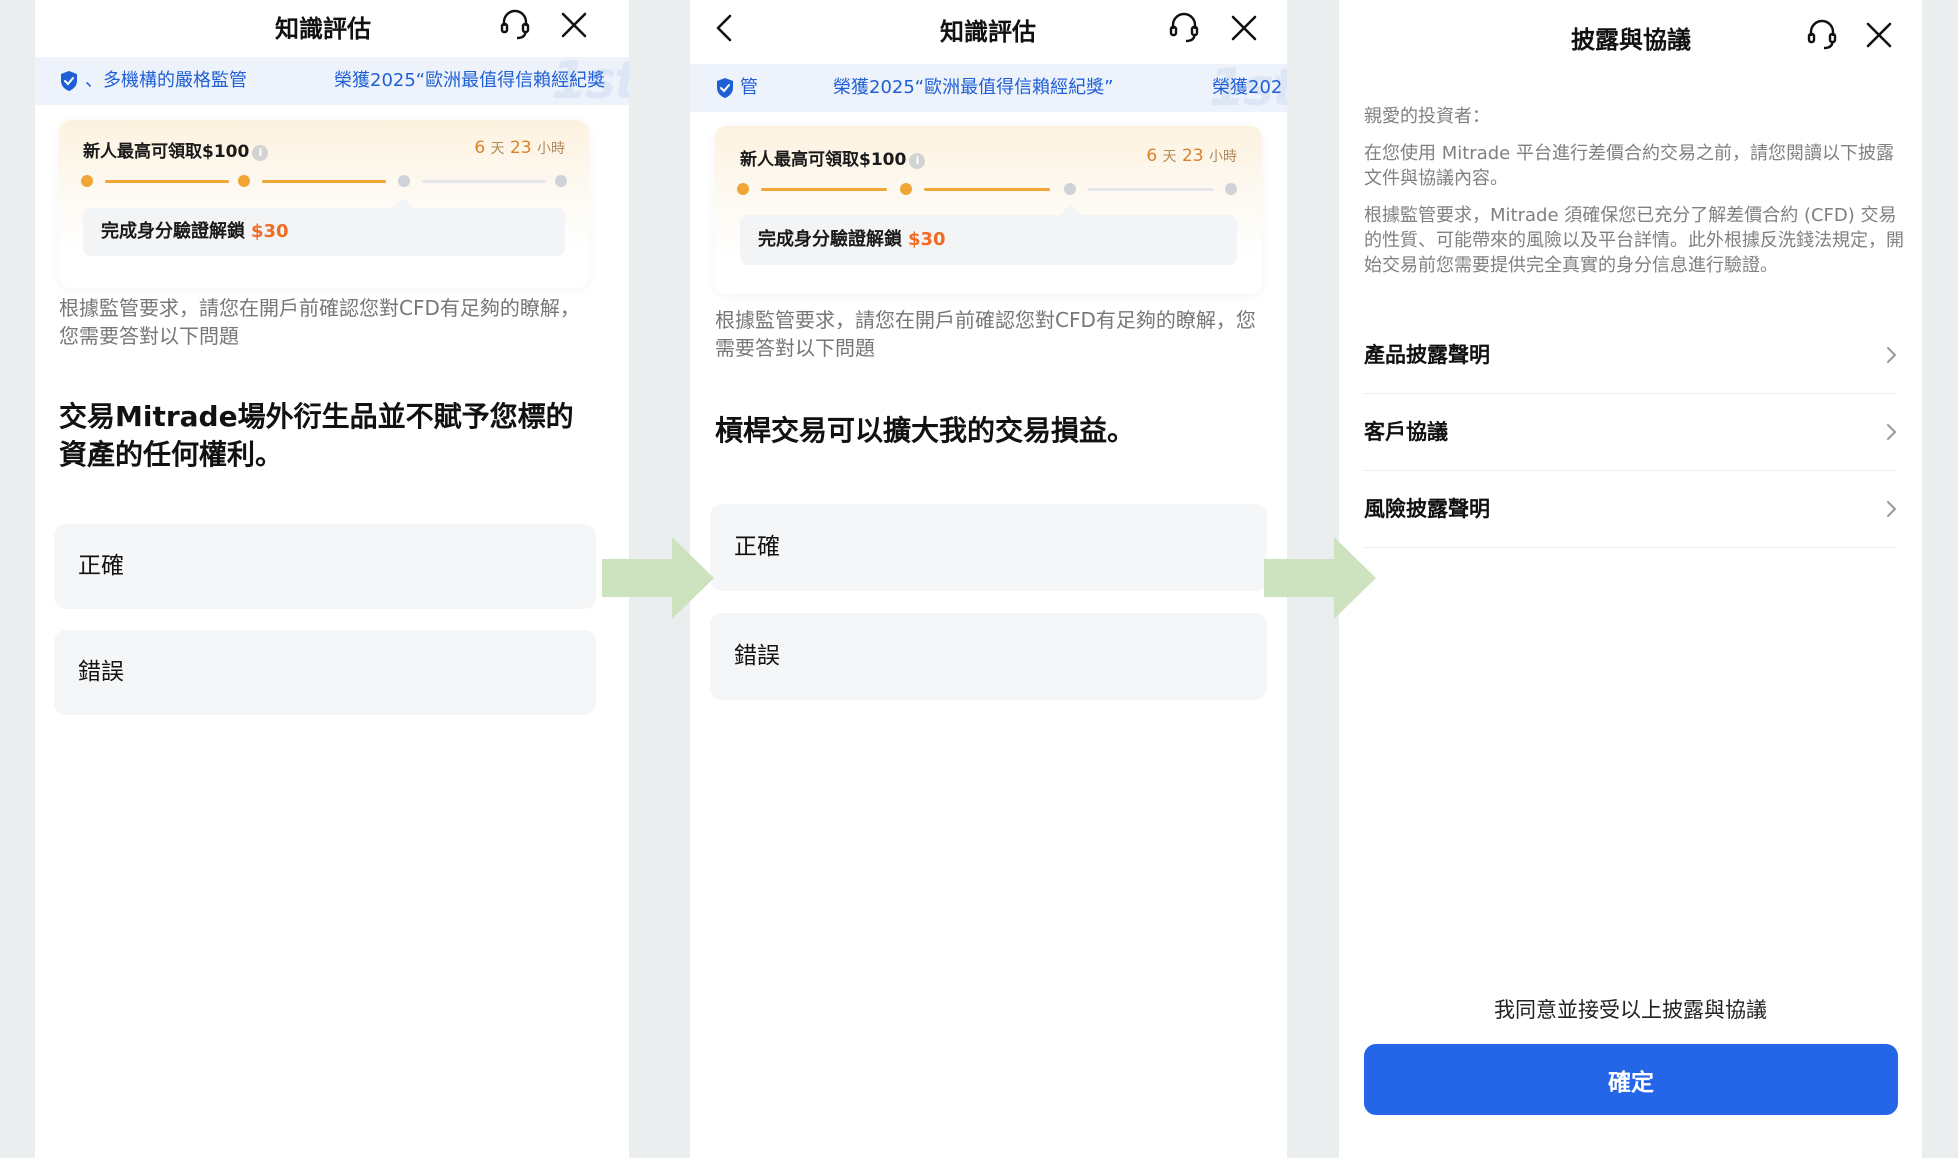 Image resolution: width=1958 pixels, height=1158 pixels. What do you see at coordinates (749, 87) in the screenshot?
I see `banner-text-regulation: 管` at bounding box center [749, 87].